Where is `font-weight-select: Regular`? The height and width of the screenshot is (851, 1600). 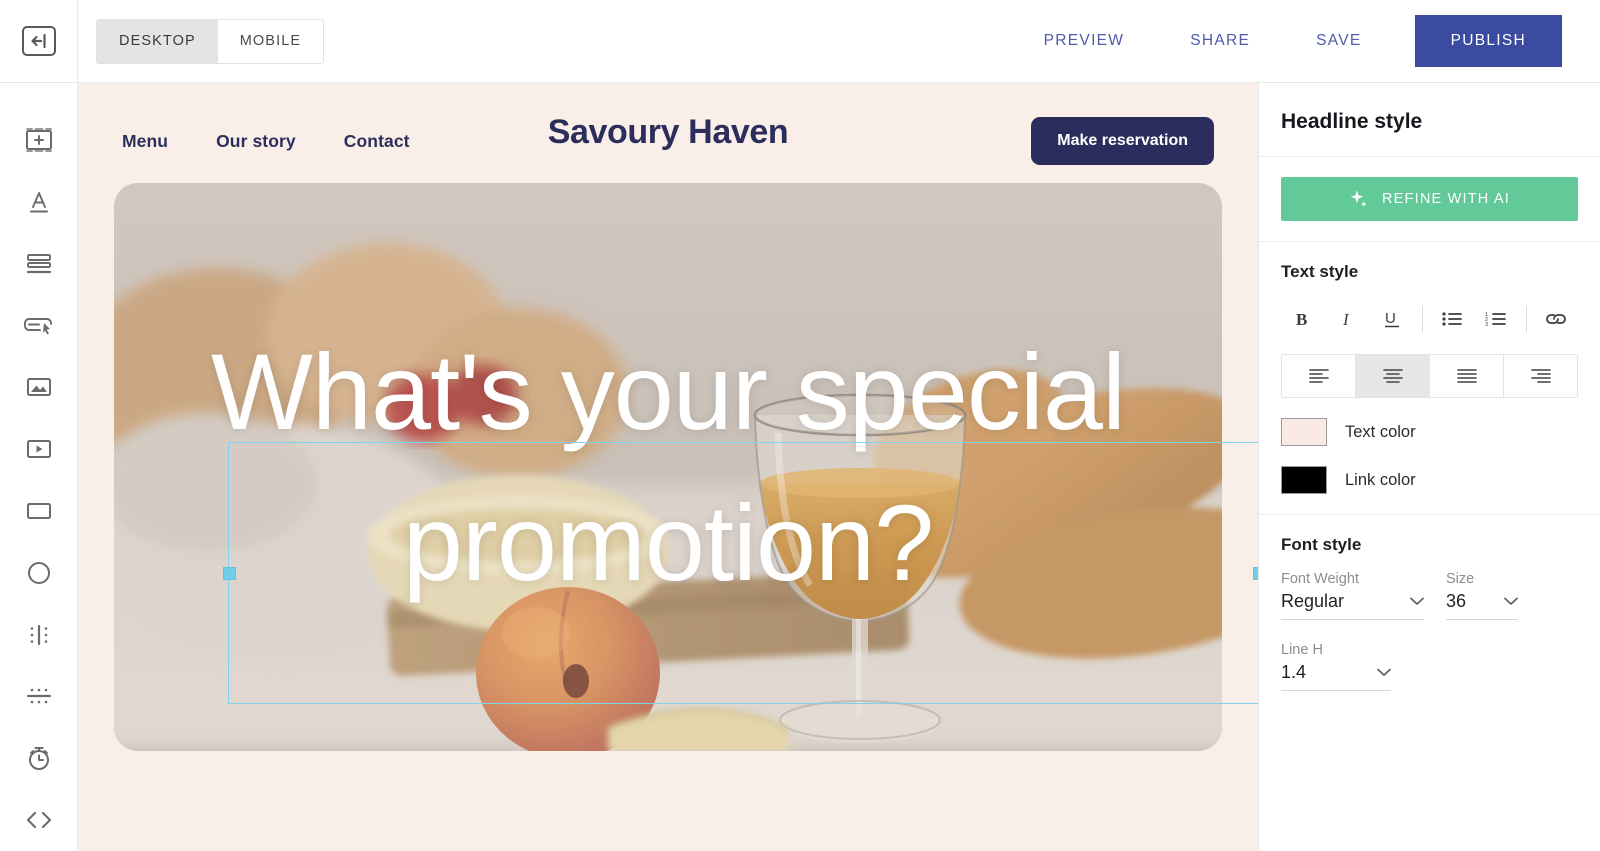 font-weight-select: Regular is located at coordinates (1352, 605).